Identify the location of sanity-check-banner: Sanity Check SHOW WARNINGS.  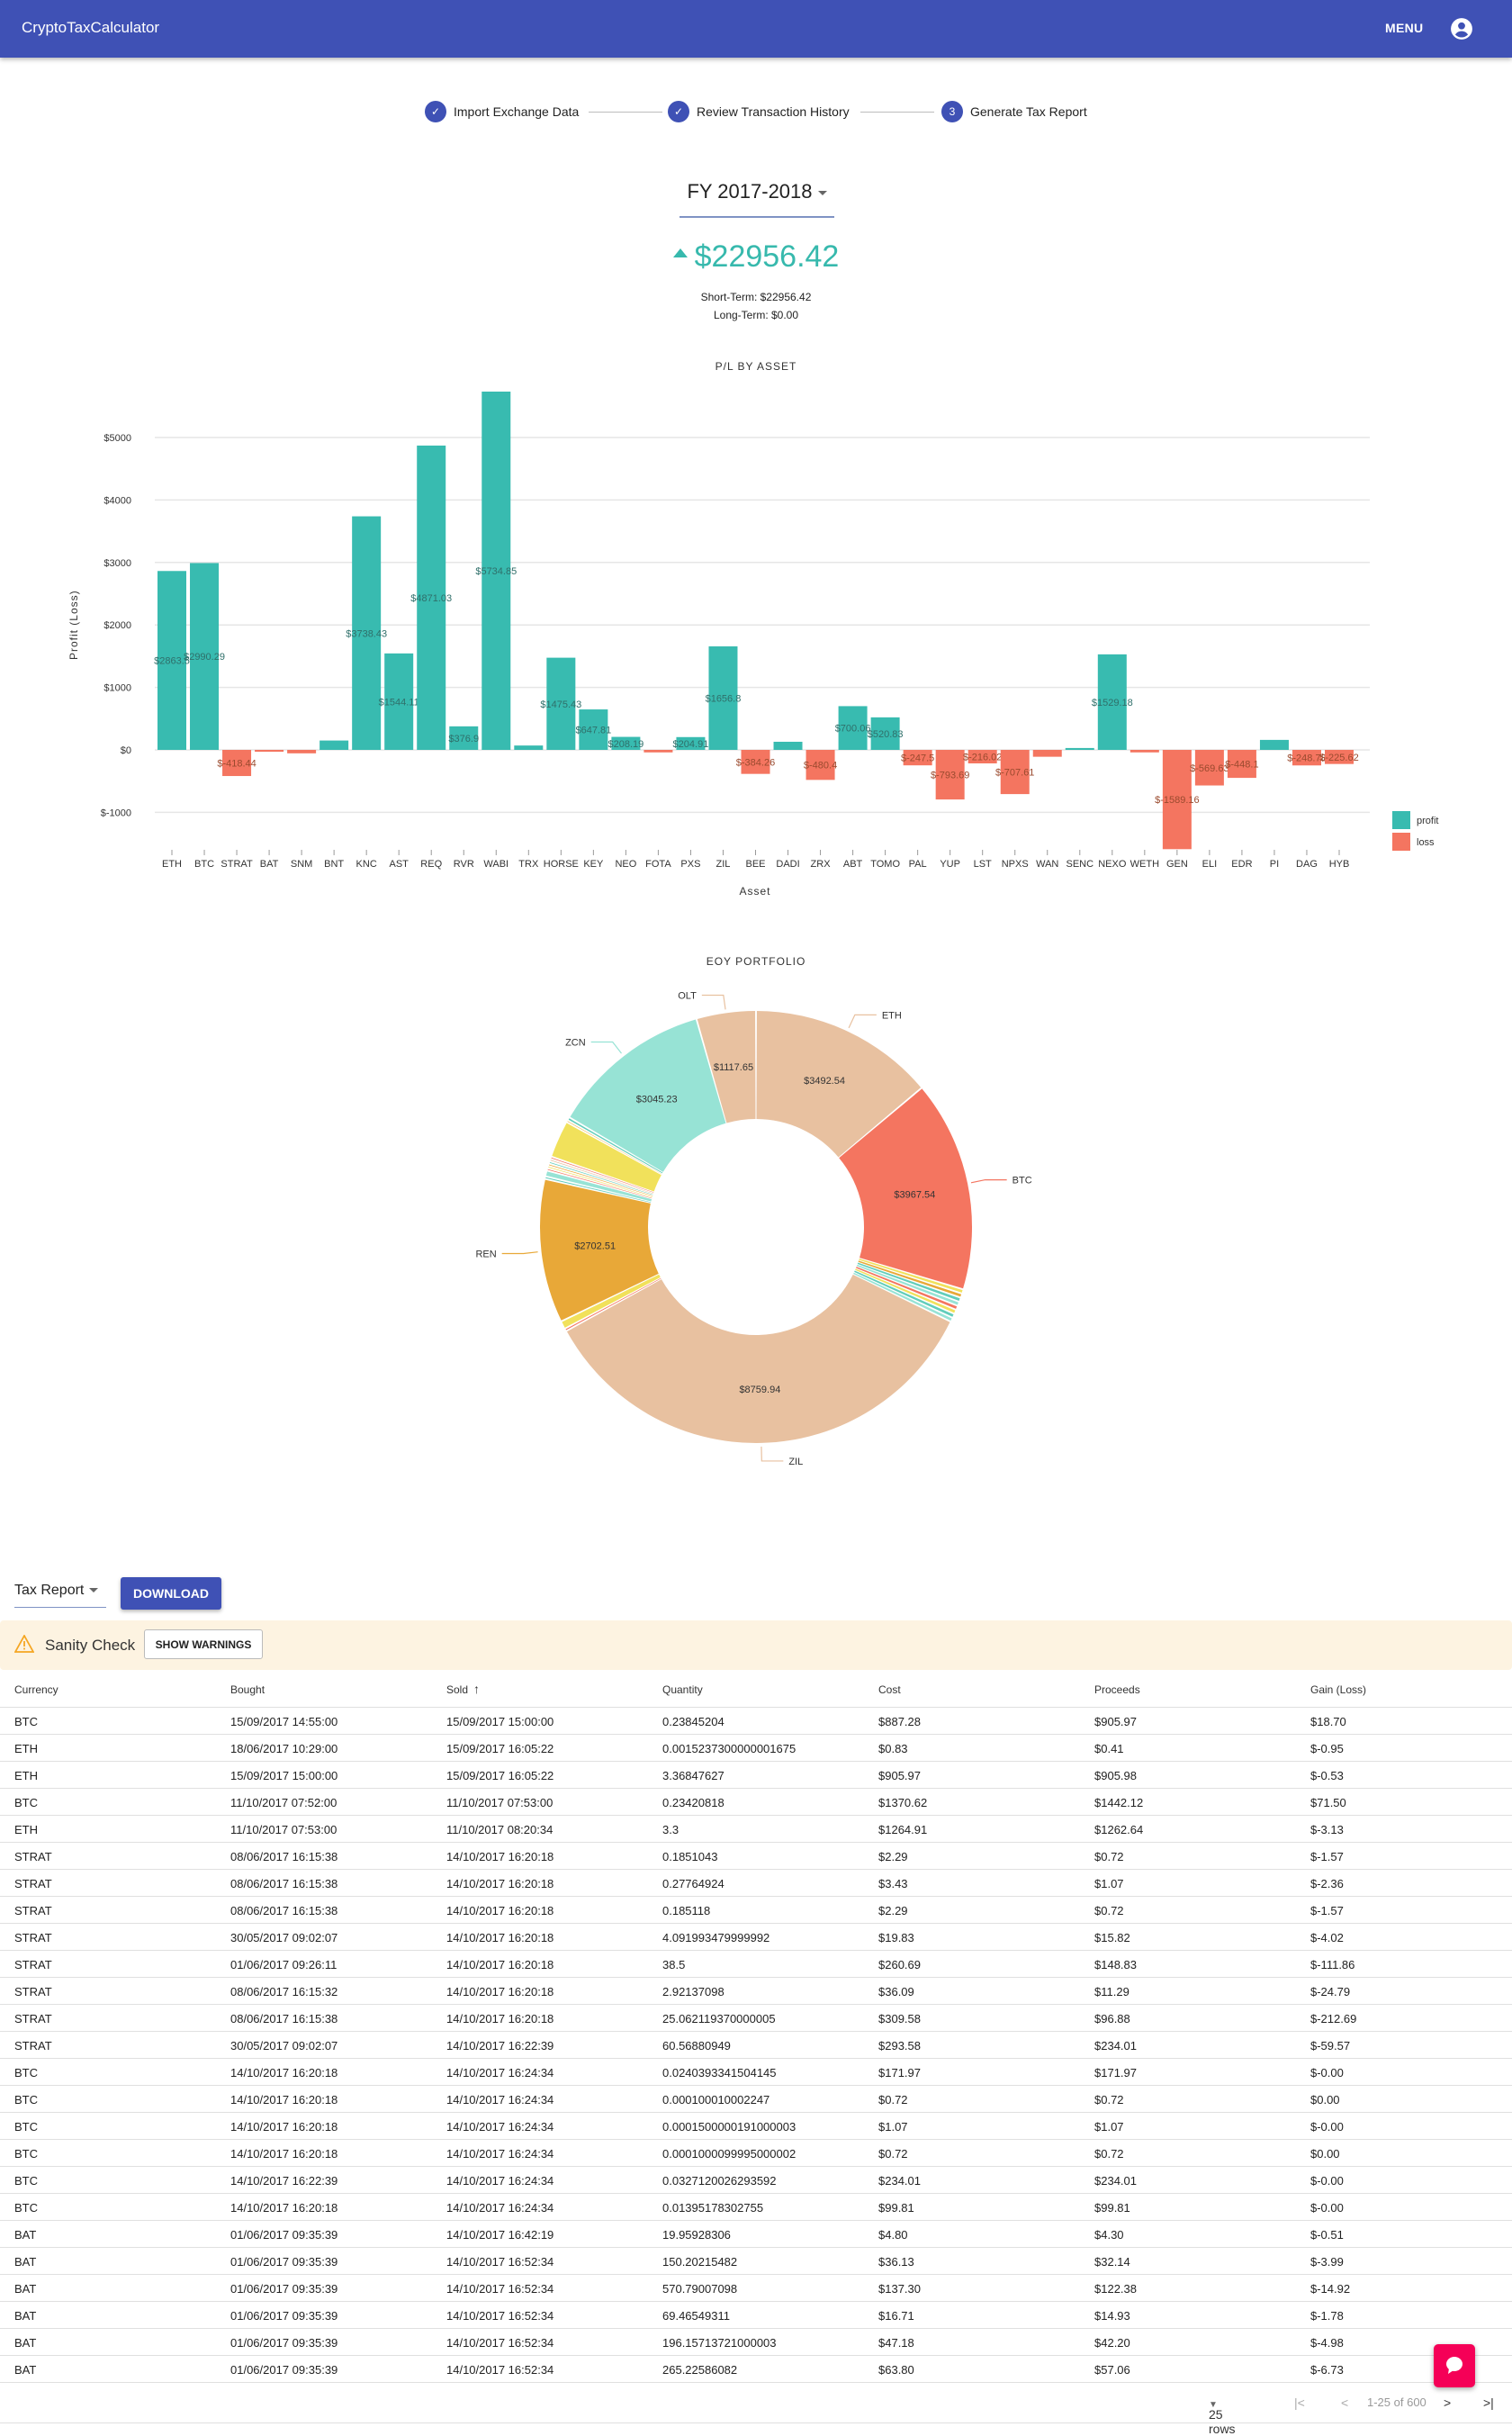
(756, 1645).